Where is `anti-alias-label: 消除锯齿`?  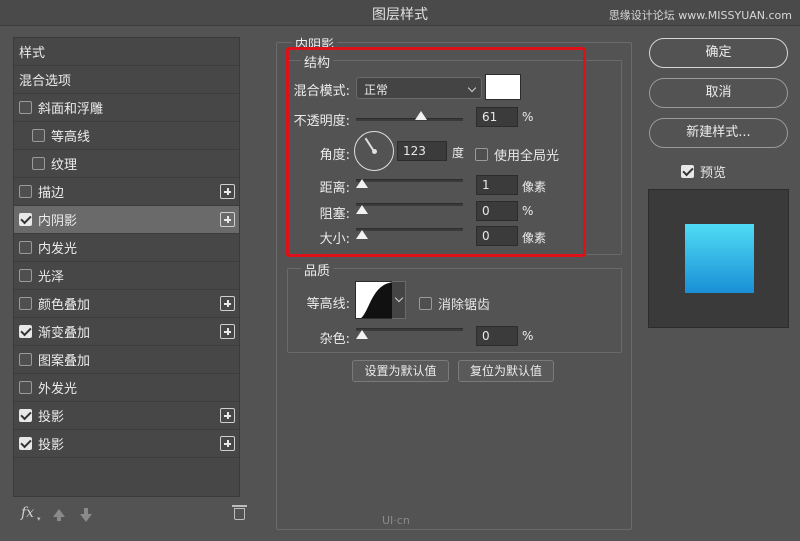
anti-alias-label: 消除锯齿 is located at coordinates (464, 305).